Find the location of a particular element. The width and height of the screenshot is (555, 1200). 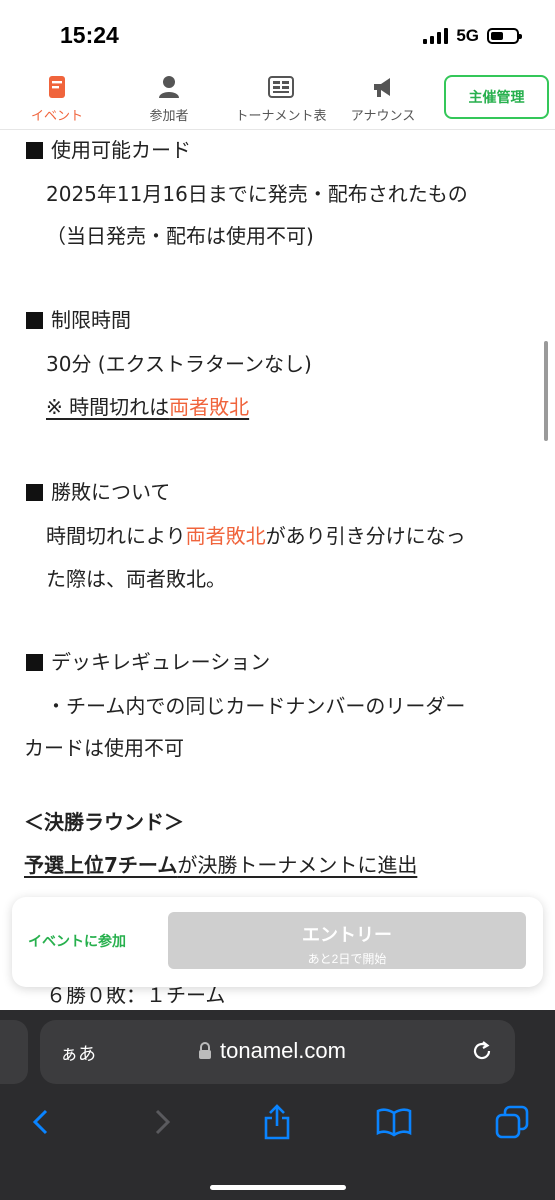

finals-line: 予選上位7チームが決勝トーナメントに進出 is located at coordinates (220, 865).